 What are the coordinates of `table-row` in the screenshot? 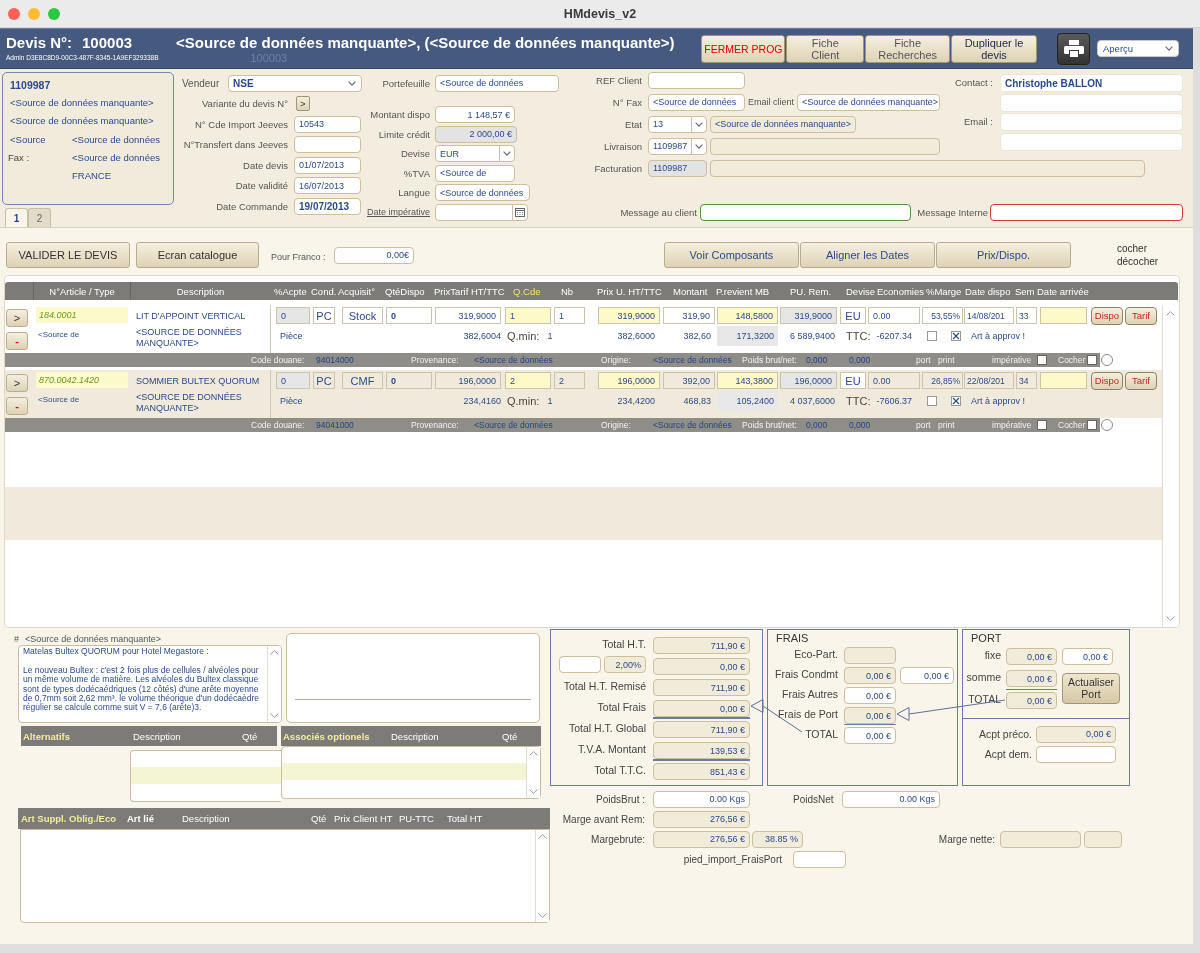 It's located at (583, 394).